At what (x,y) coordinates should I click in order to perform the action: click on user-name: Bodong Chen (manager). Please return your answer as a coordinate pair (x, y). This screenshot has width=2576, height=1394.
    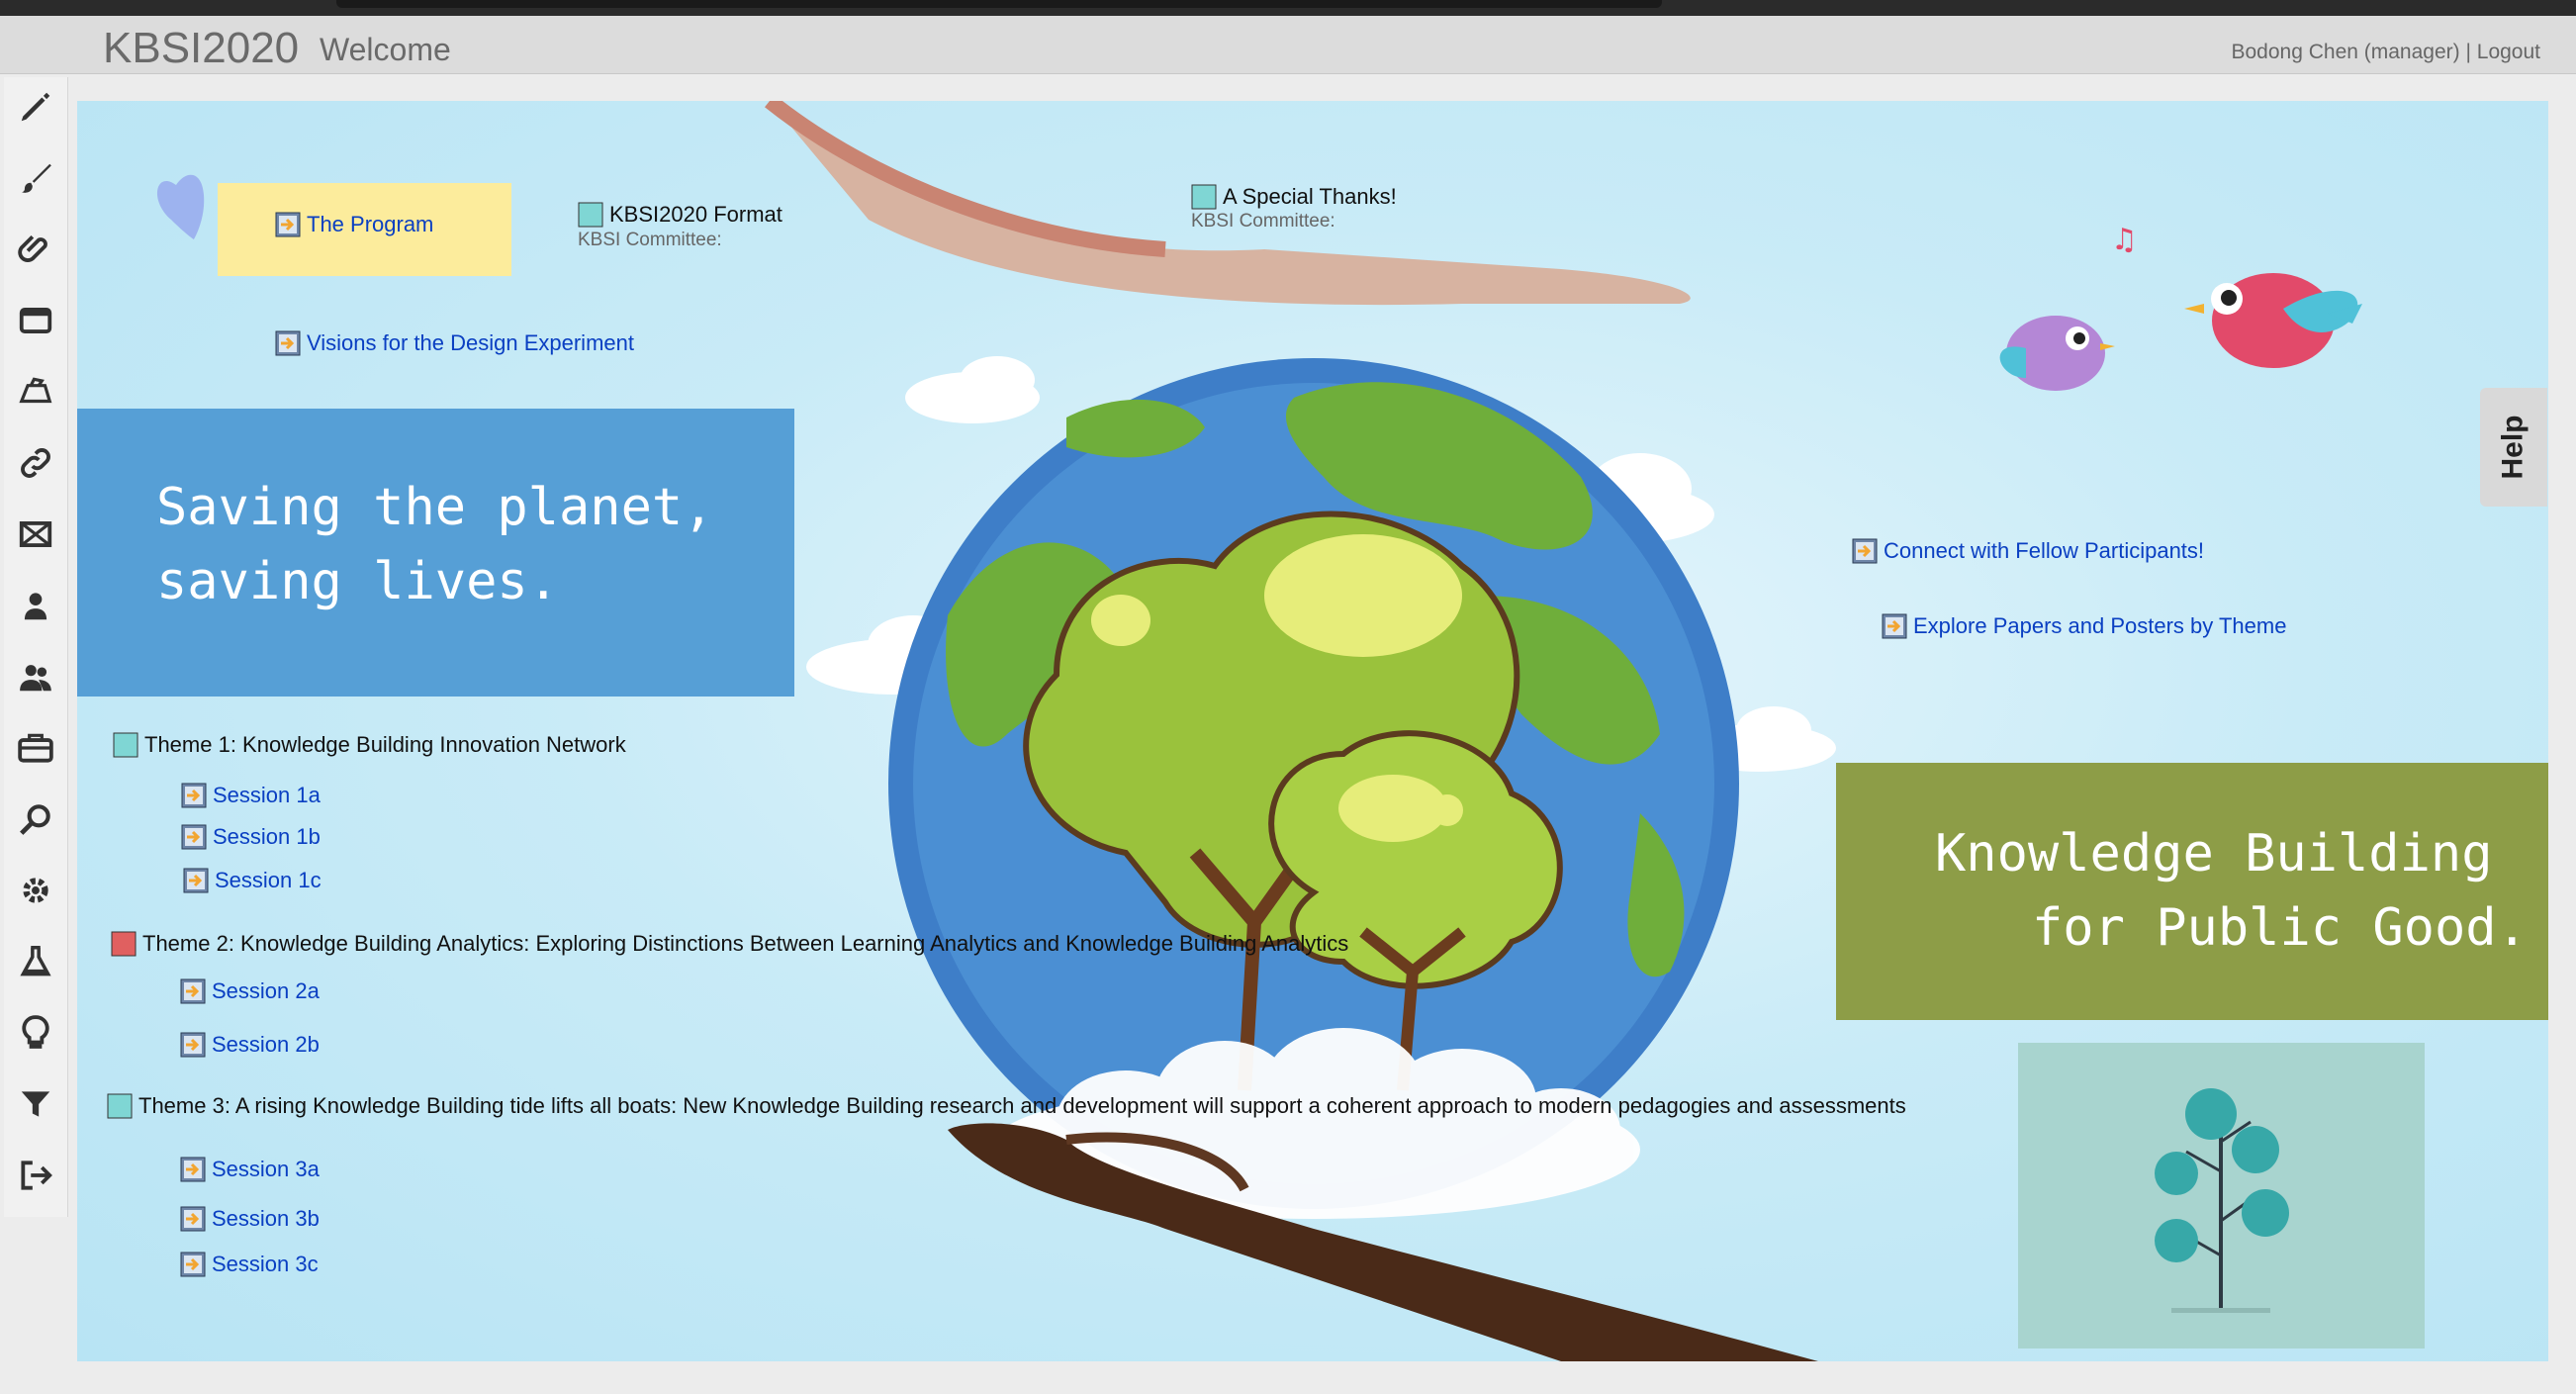
    Looking at the image, I should click on (2345, 52).